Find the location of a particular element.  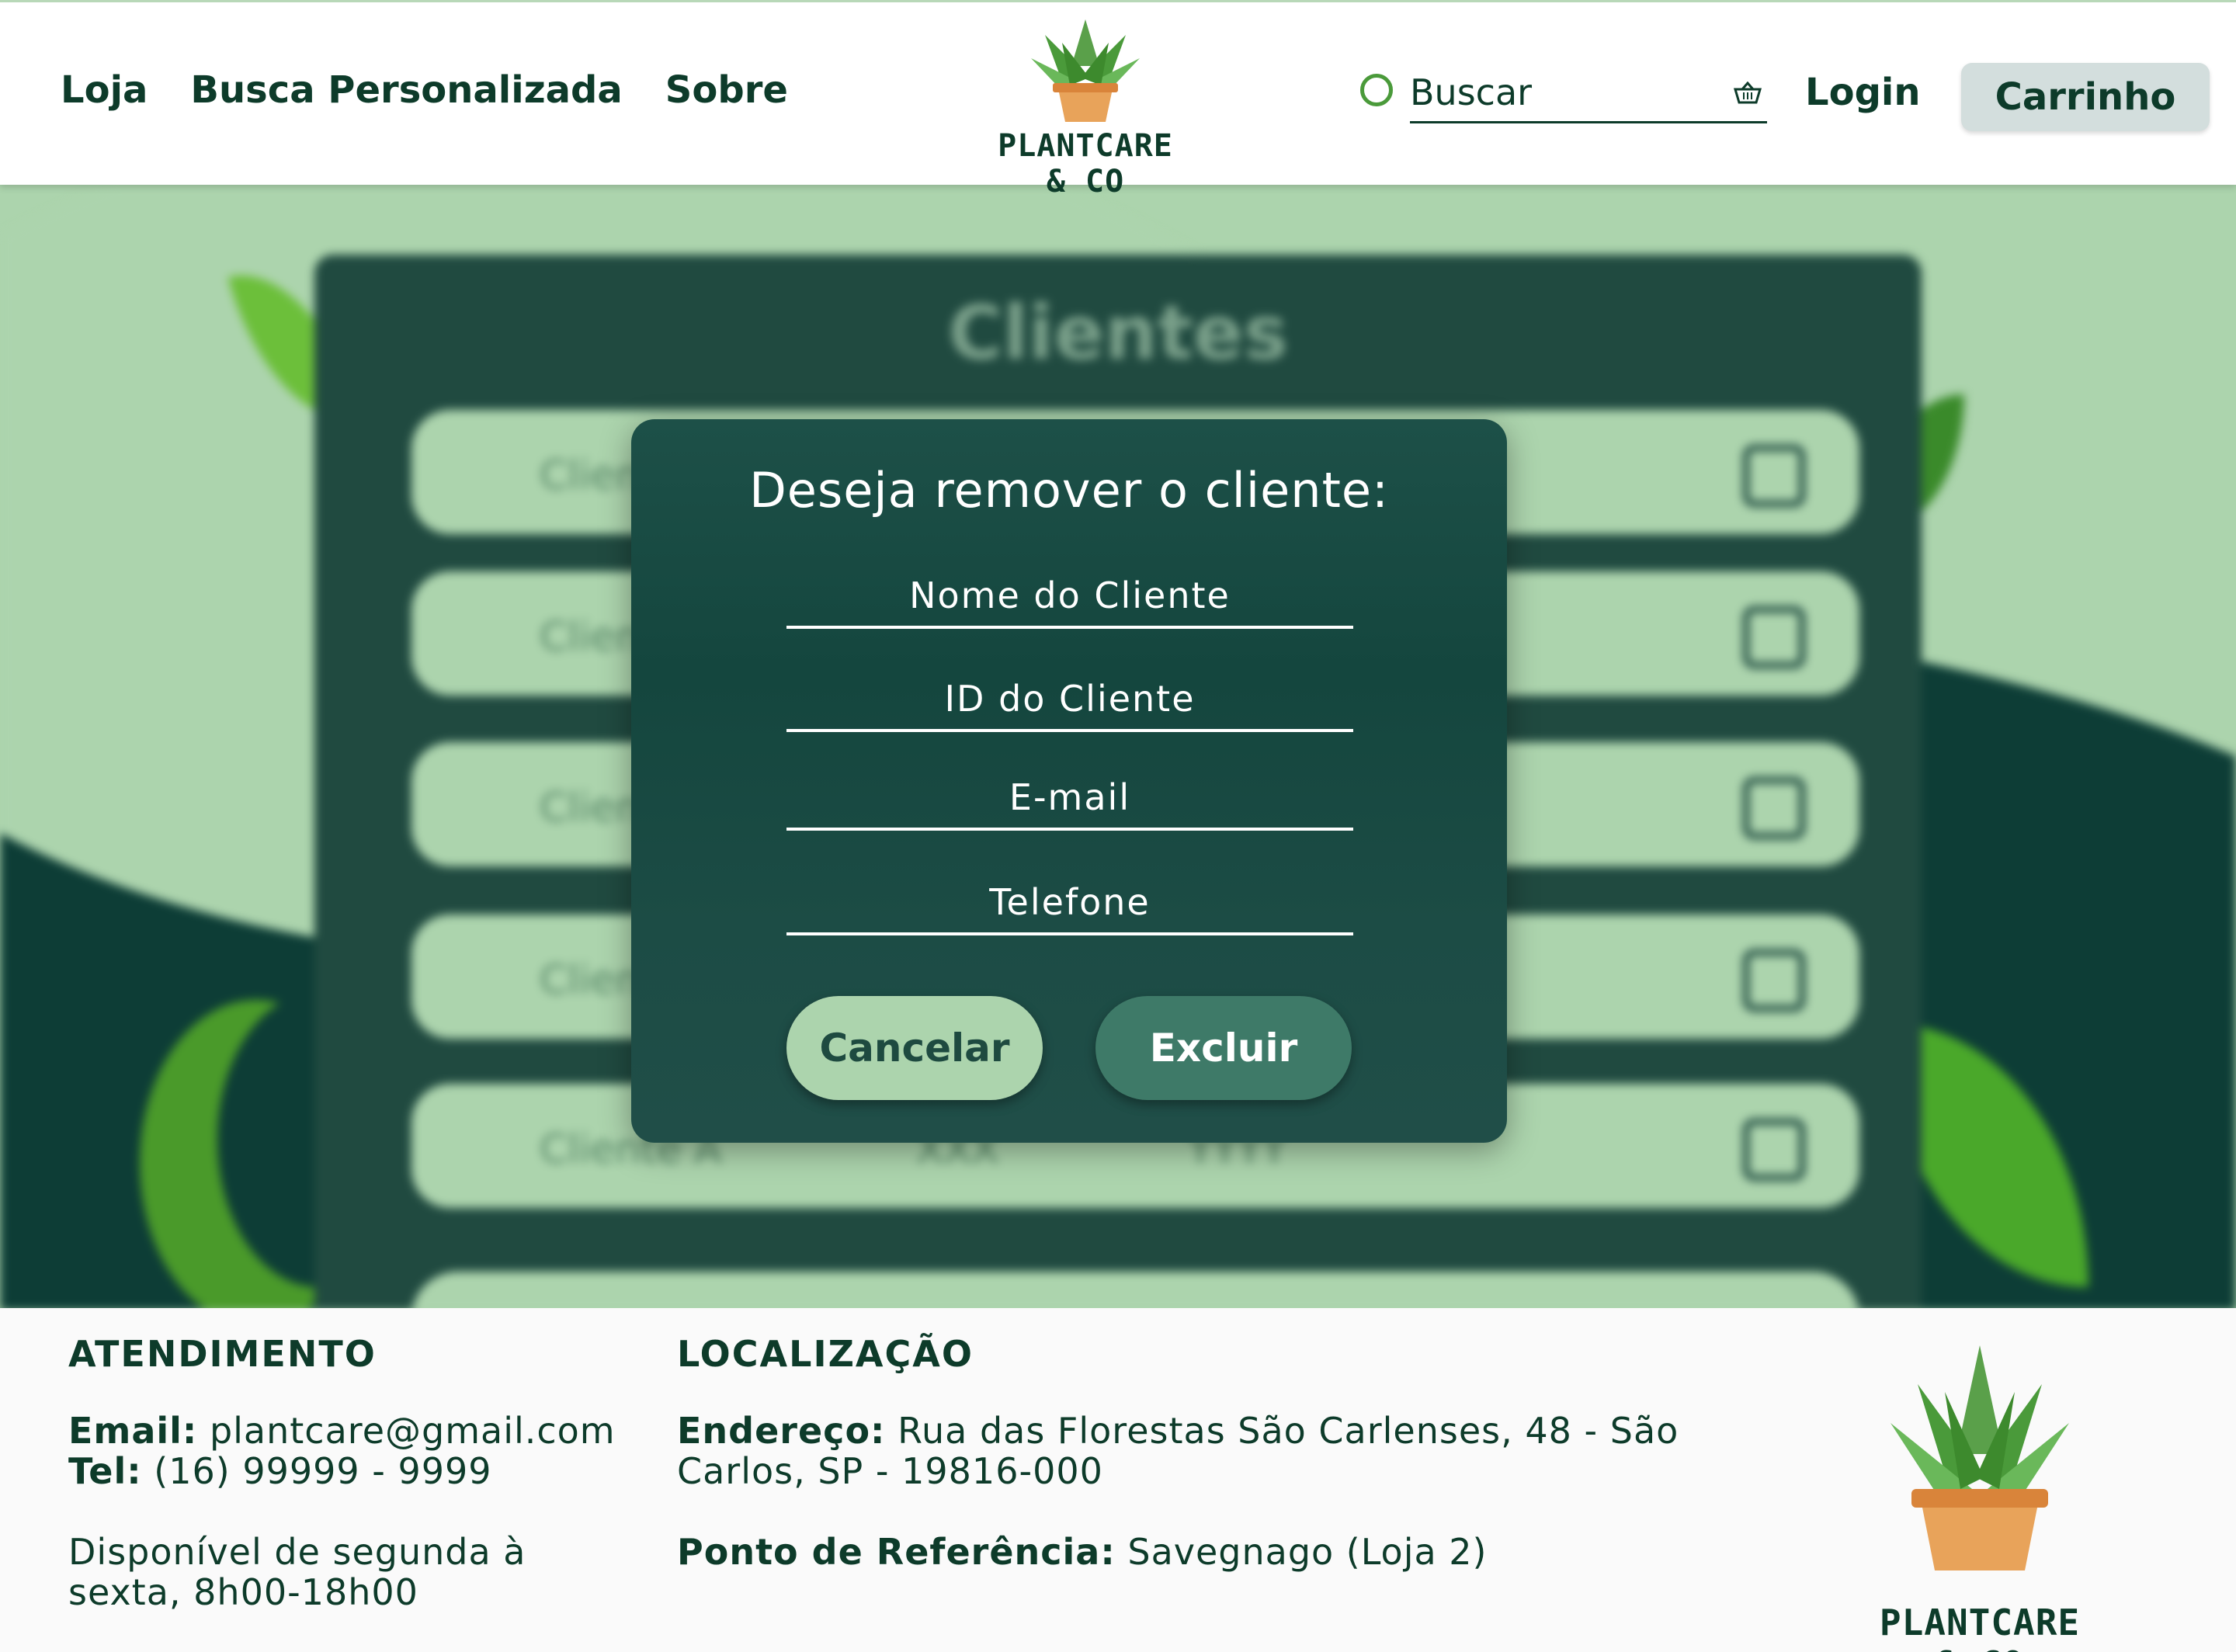

field-client-name: Nome do Cliente is located at coordinates (1069, 594).